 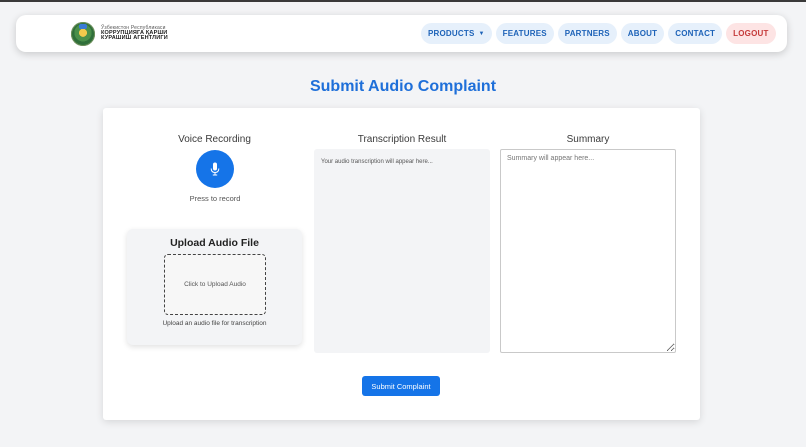 I want to click on record-hint: Press to record, so click(x=215, y=198).